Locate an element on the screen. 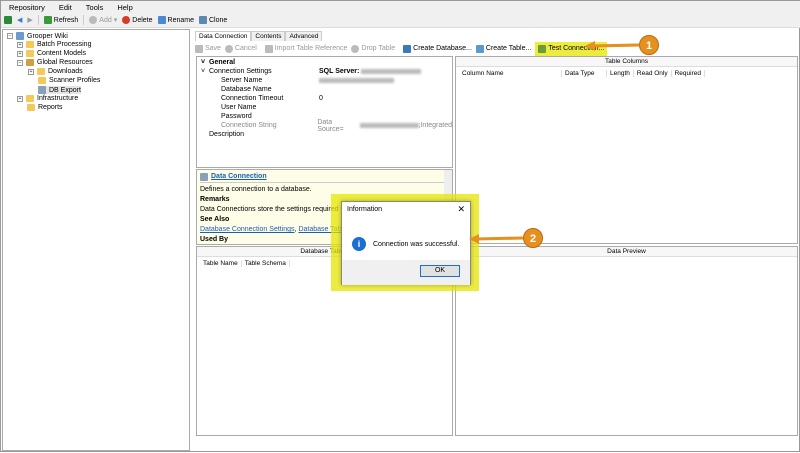  annotation-arrows is located at coordinates (554, 142).